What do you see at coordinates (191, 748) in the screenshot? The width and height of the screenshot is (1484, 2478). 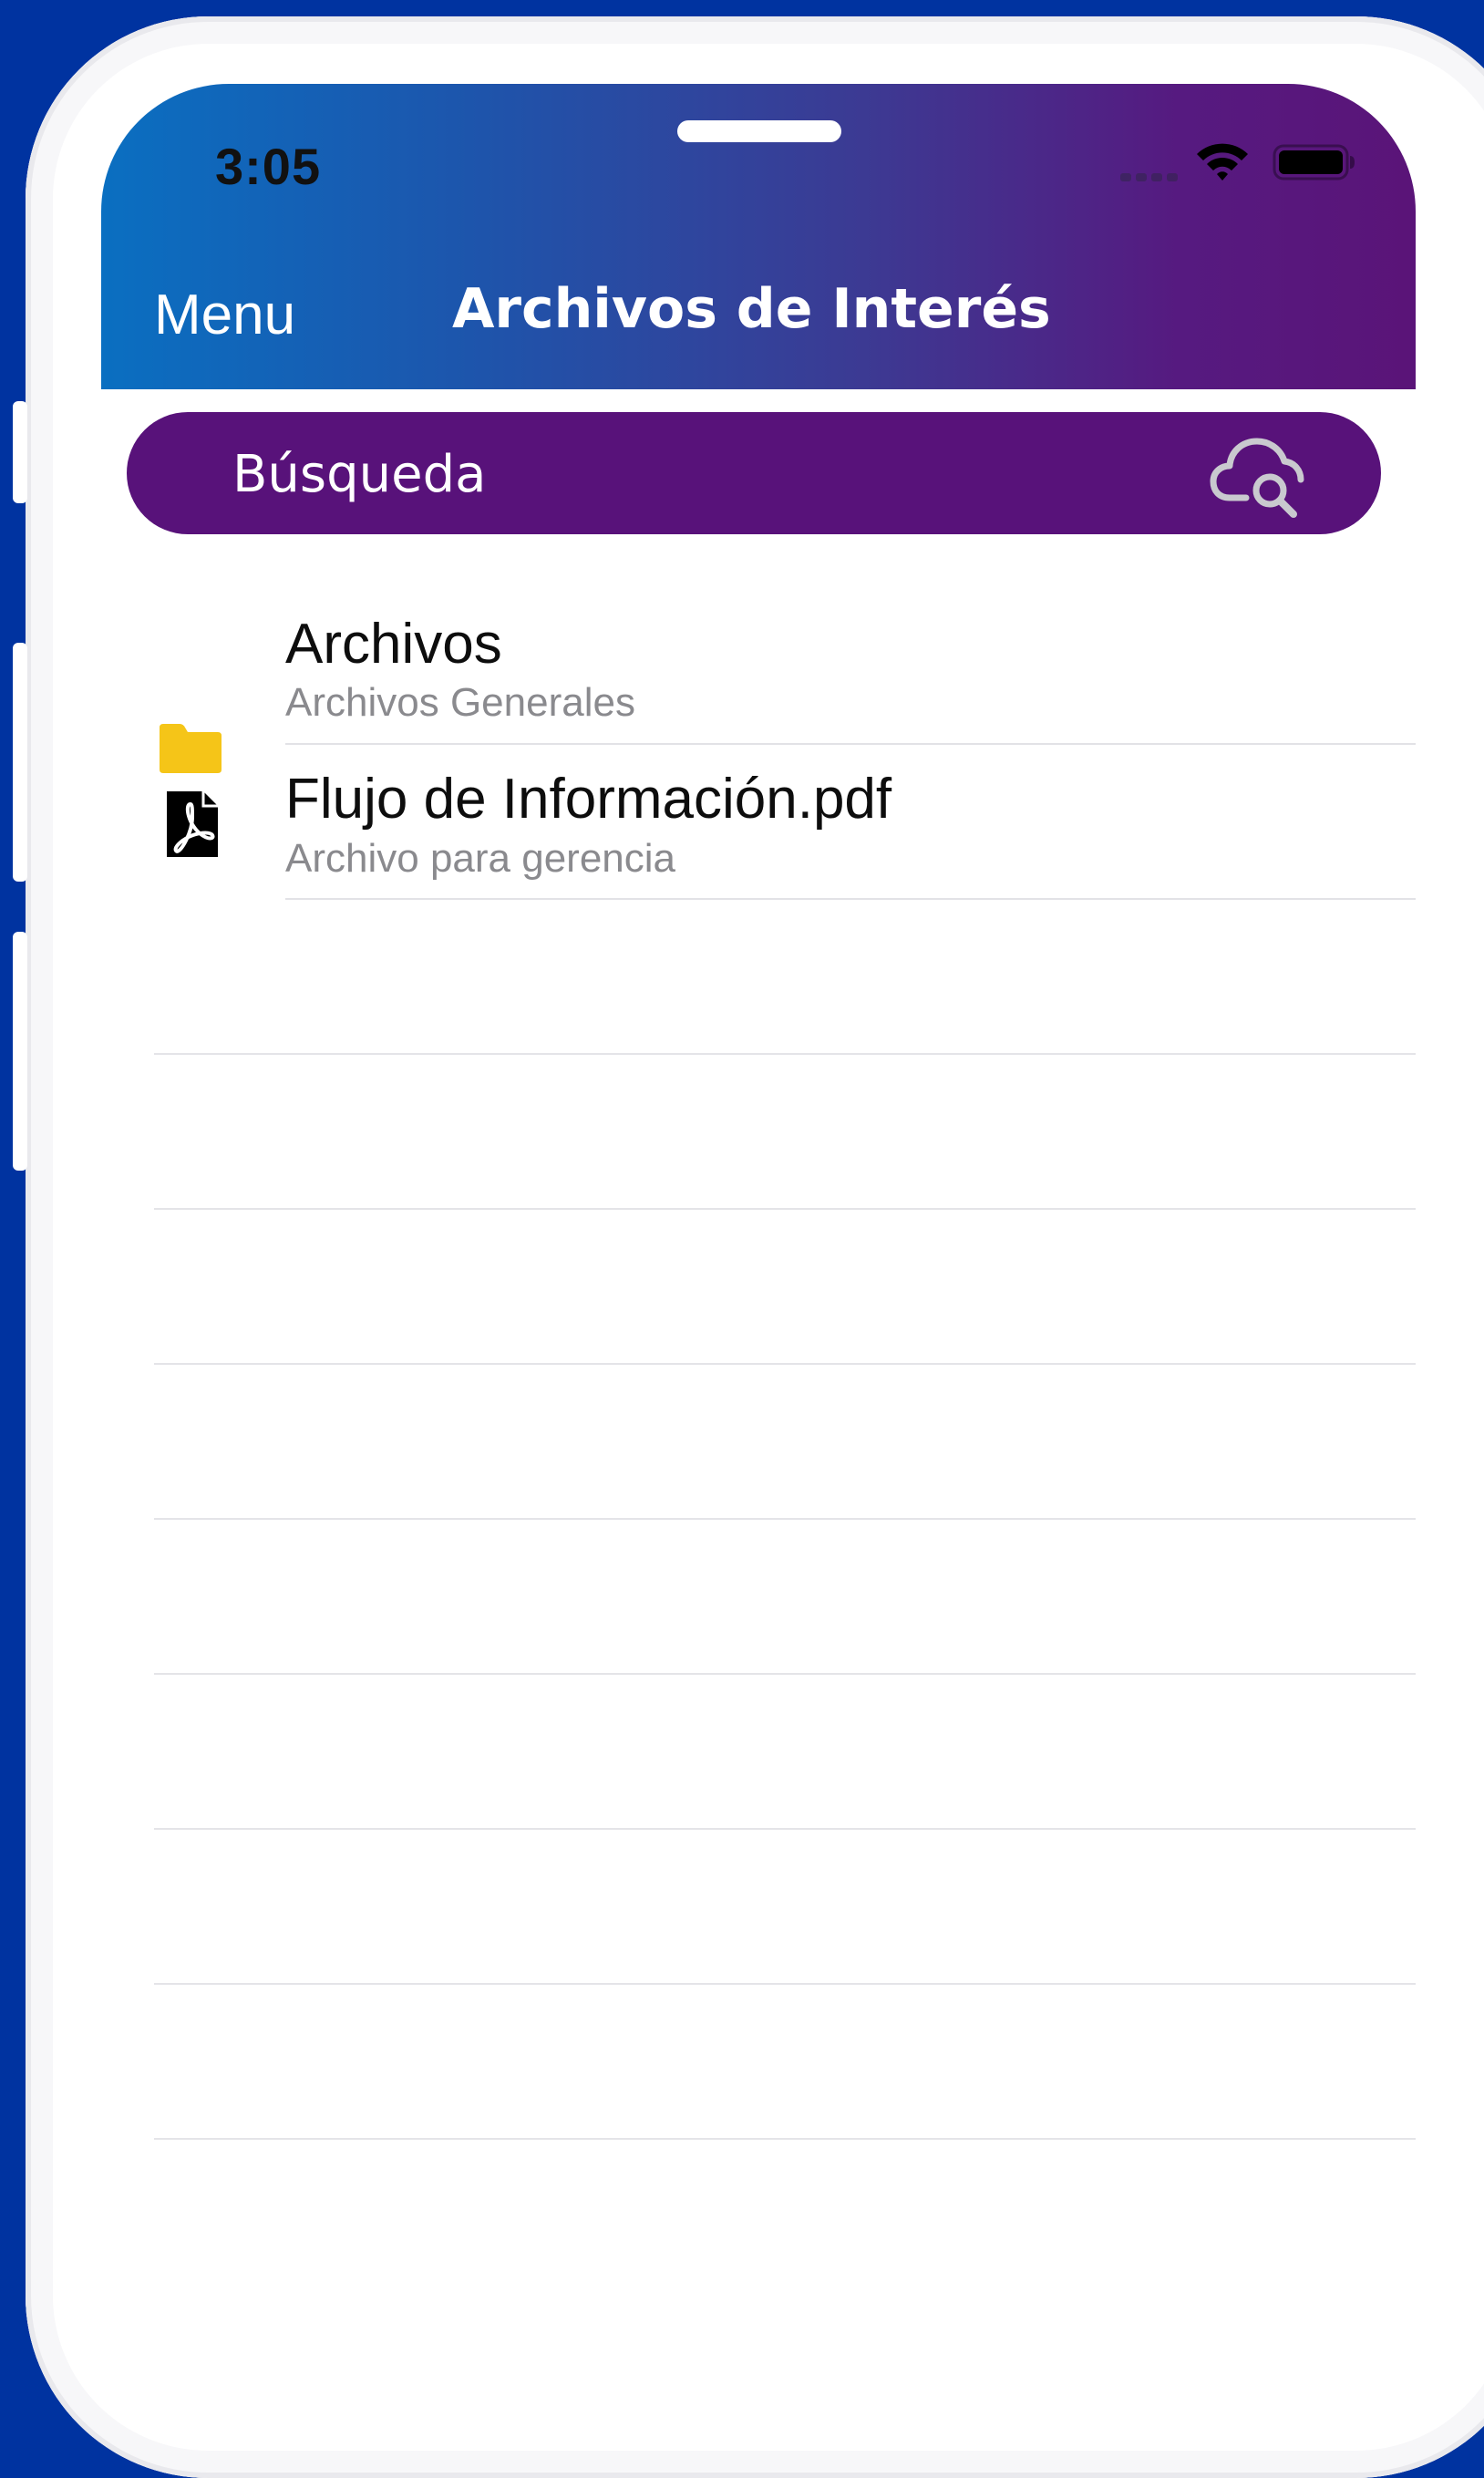 I see `folder-icon` at bounding box center [191, 748].